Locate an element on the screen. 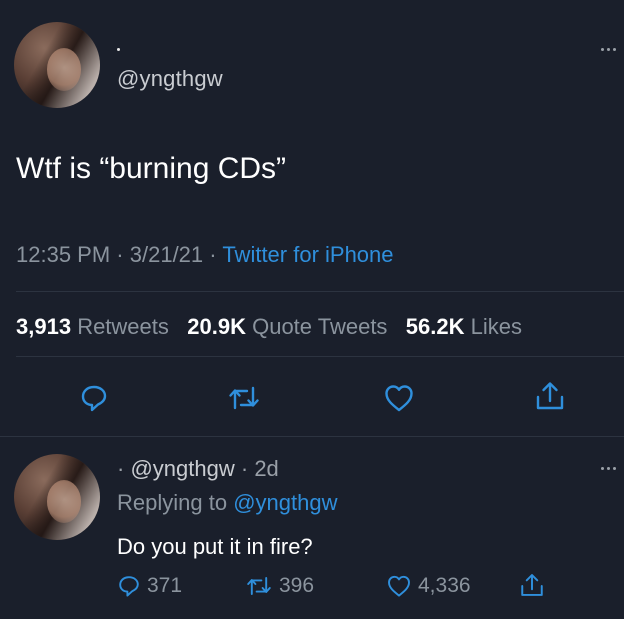 The width and height of the screenshot is (624, 619). tweet-text: Wtf is “burning CDs” is located at coordinates (151, 168).